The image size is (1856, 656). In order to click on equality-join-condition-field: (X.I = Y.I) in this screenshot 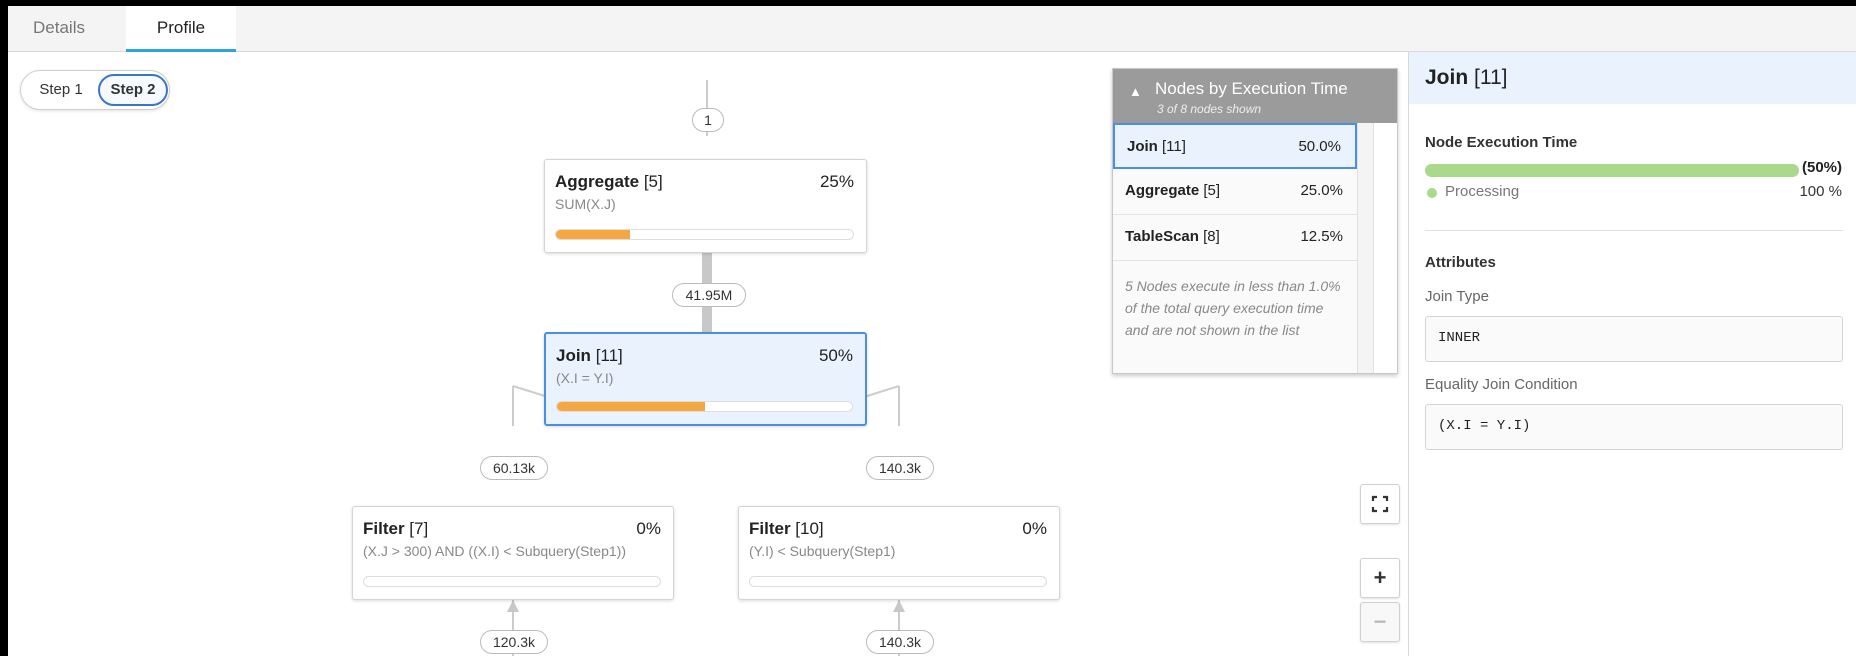, I will do `click(1634, 427)`.